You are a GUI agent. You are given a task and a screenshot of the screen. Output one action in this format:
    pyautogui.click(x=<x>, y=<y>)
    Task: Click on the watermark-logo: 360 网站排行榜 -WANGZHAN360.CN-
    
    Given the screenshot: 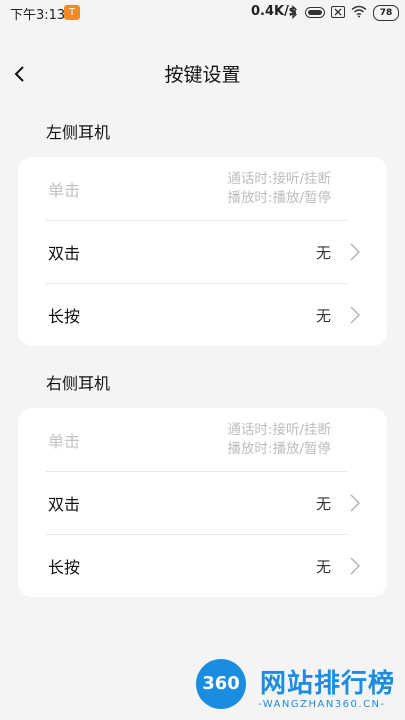 What is the action you would take?
    pyautogui.click(x=298, y=688)
    